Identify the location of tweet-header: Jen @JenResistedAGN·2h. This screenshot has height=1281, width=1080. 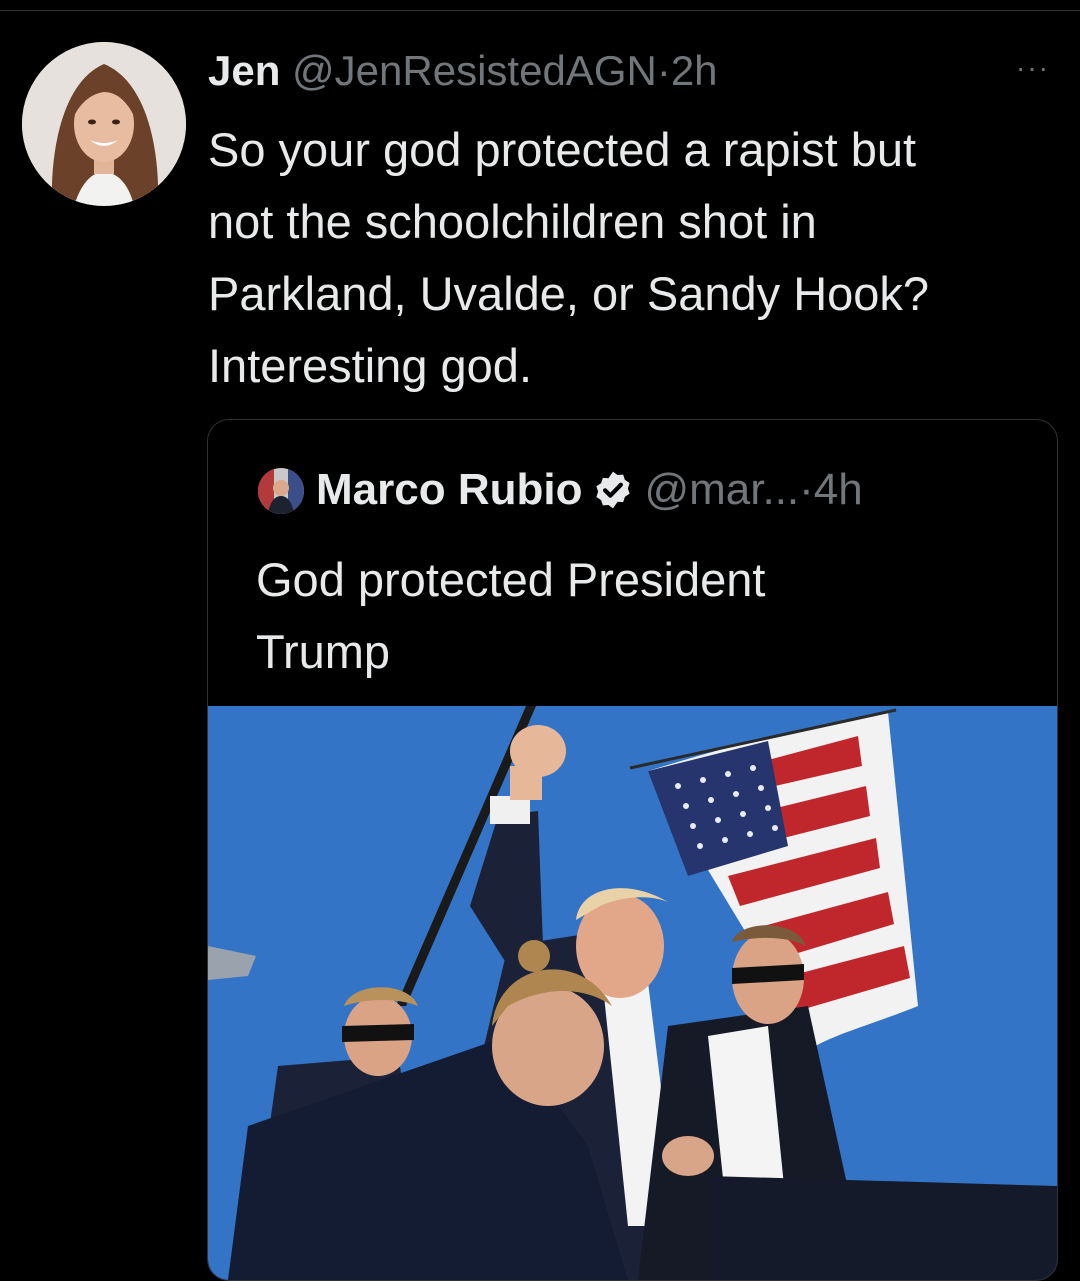
(463, 71).